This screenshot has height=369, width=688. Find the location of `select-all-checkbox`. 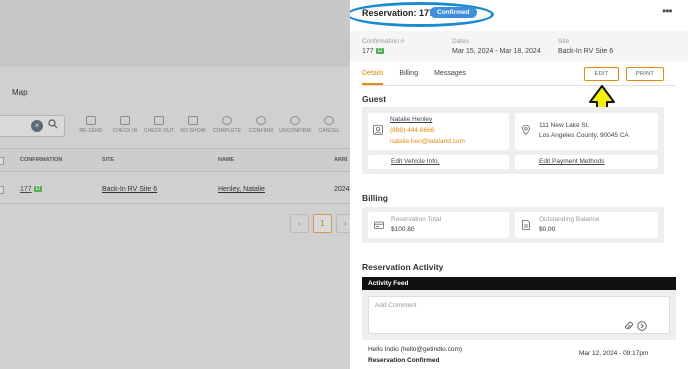

select-all-checkbox is located at coordinates (2, 161).